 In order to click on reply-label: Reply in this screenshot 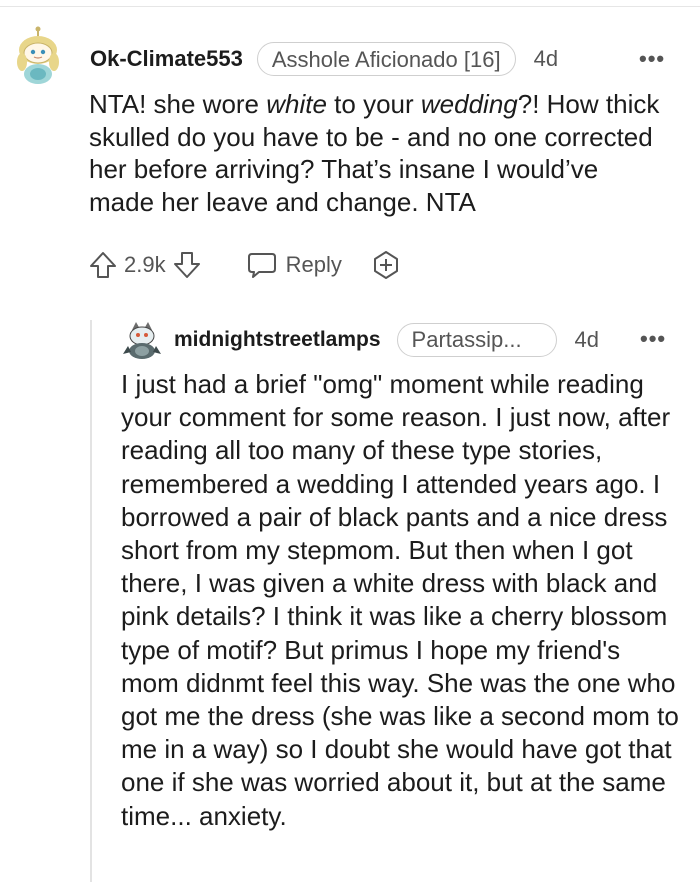, I will do `click(313, 264)`.